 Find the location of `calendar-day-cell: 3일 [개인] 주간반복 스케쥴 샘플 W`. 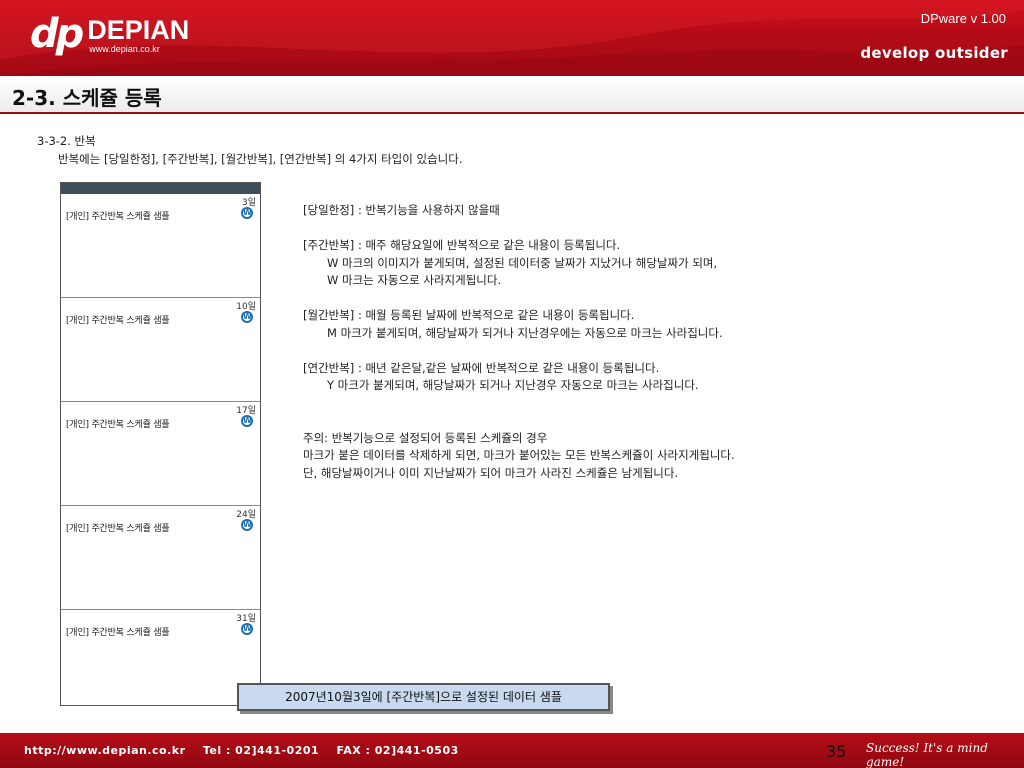

calendar-day-cell: 3일 [개인] 주간반복 스케쥴 샘플 W is located at coordinates (160, 246).